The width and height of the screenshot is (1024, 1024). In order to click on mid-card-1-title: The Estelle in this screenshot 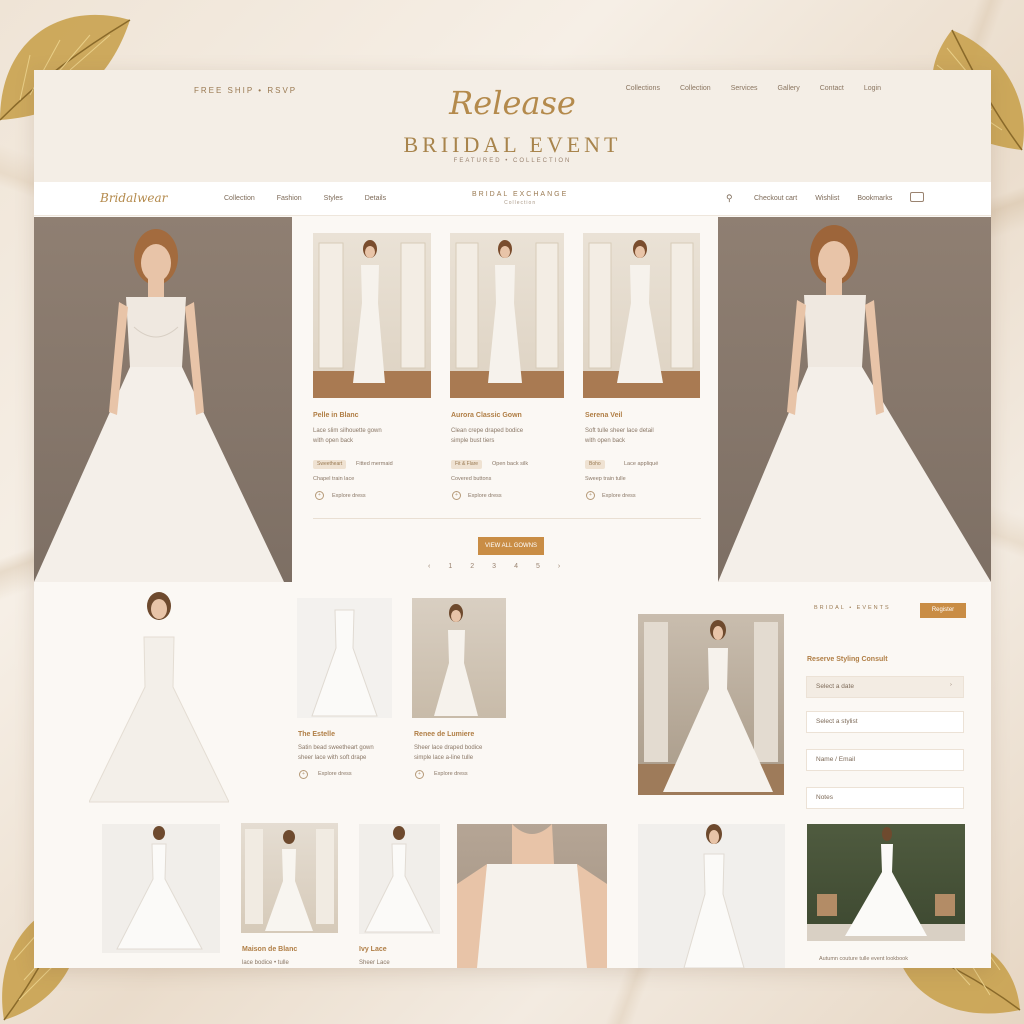, I will do `click(316, 734)`.